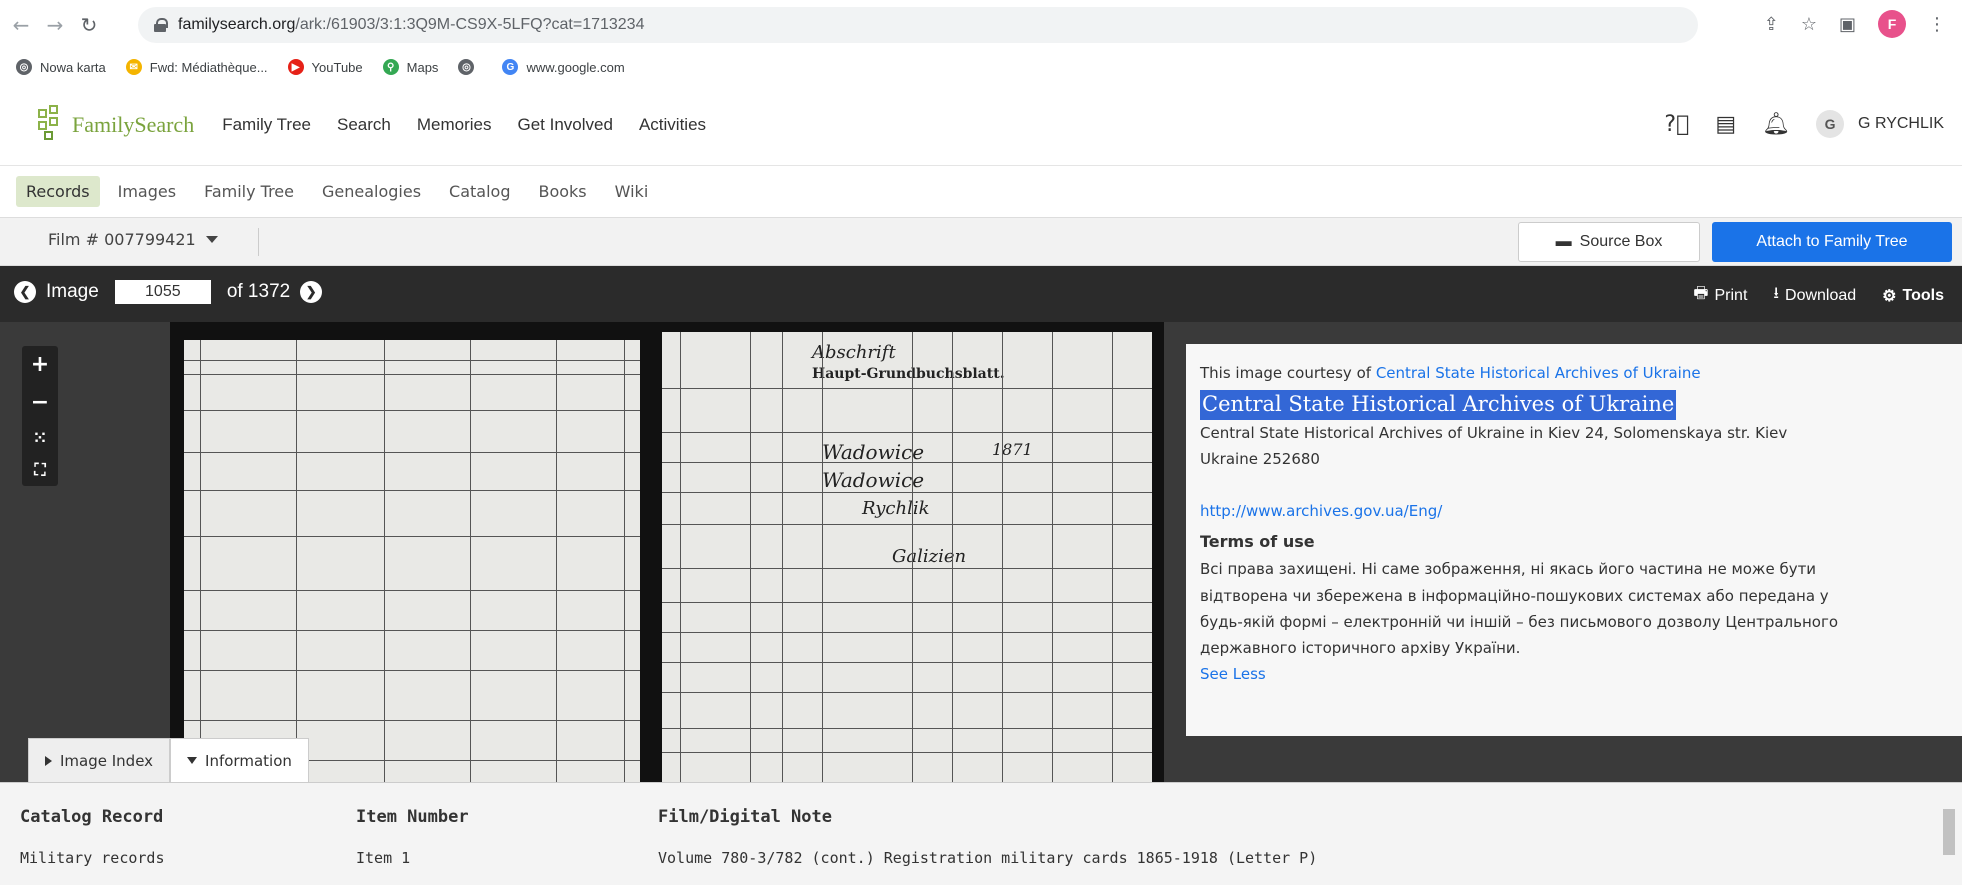  Describe the element at coordinates (563, 67) in the screenshot. I see `bookmark-item: Gwww.google.com` at that location.